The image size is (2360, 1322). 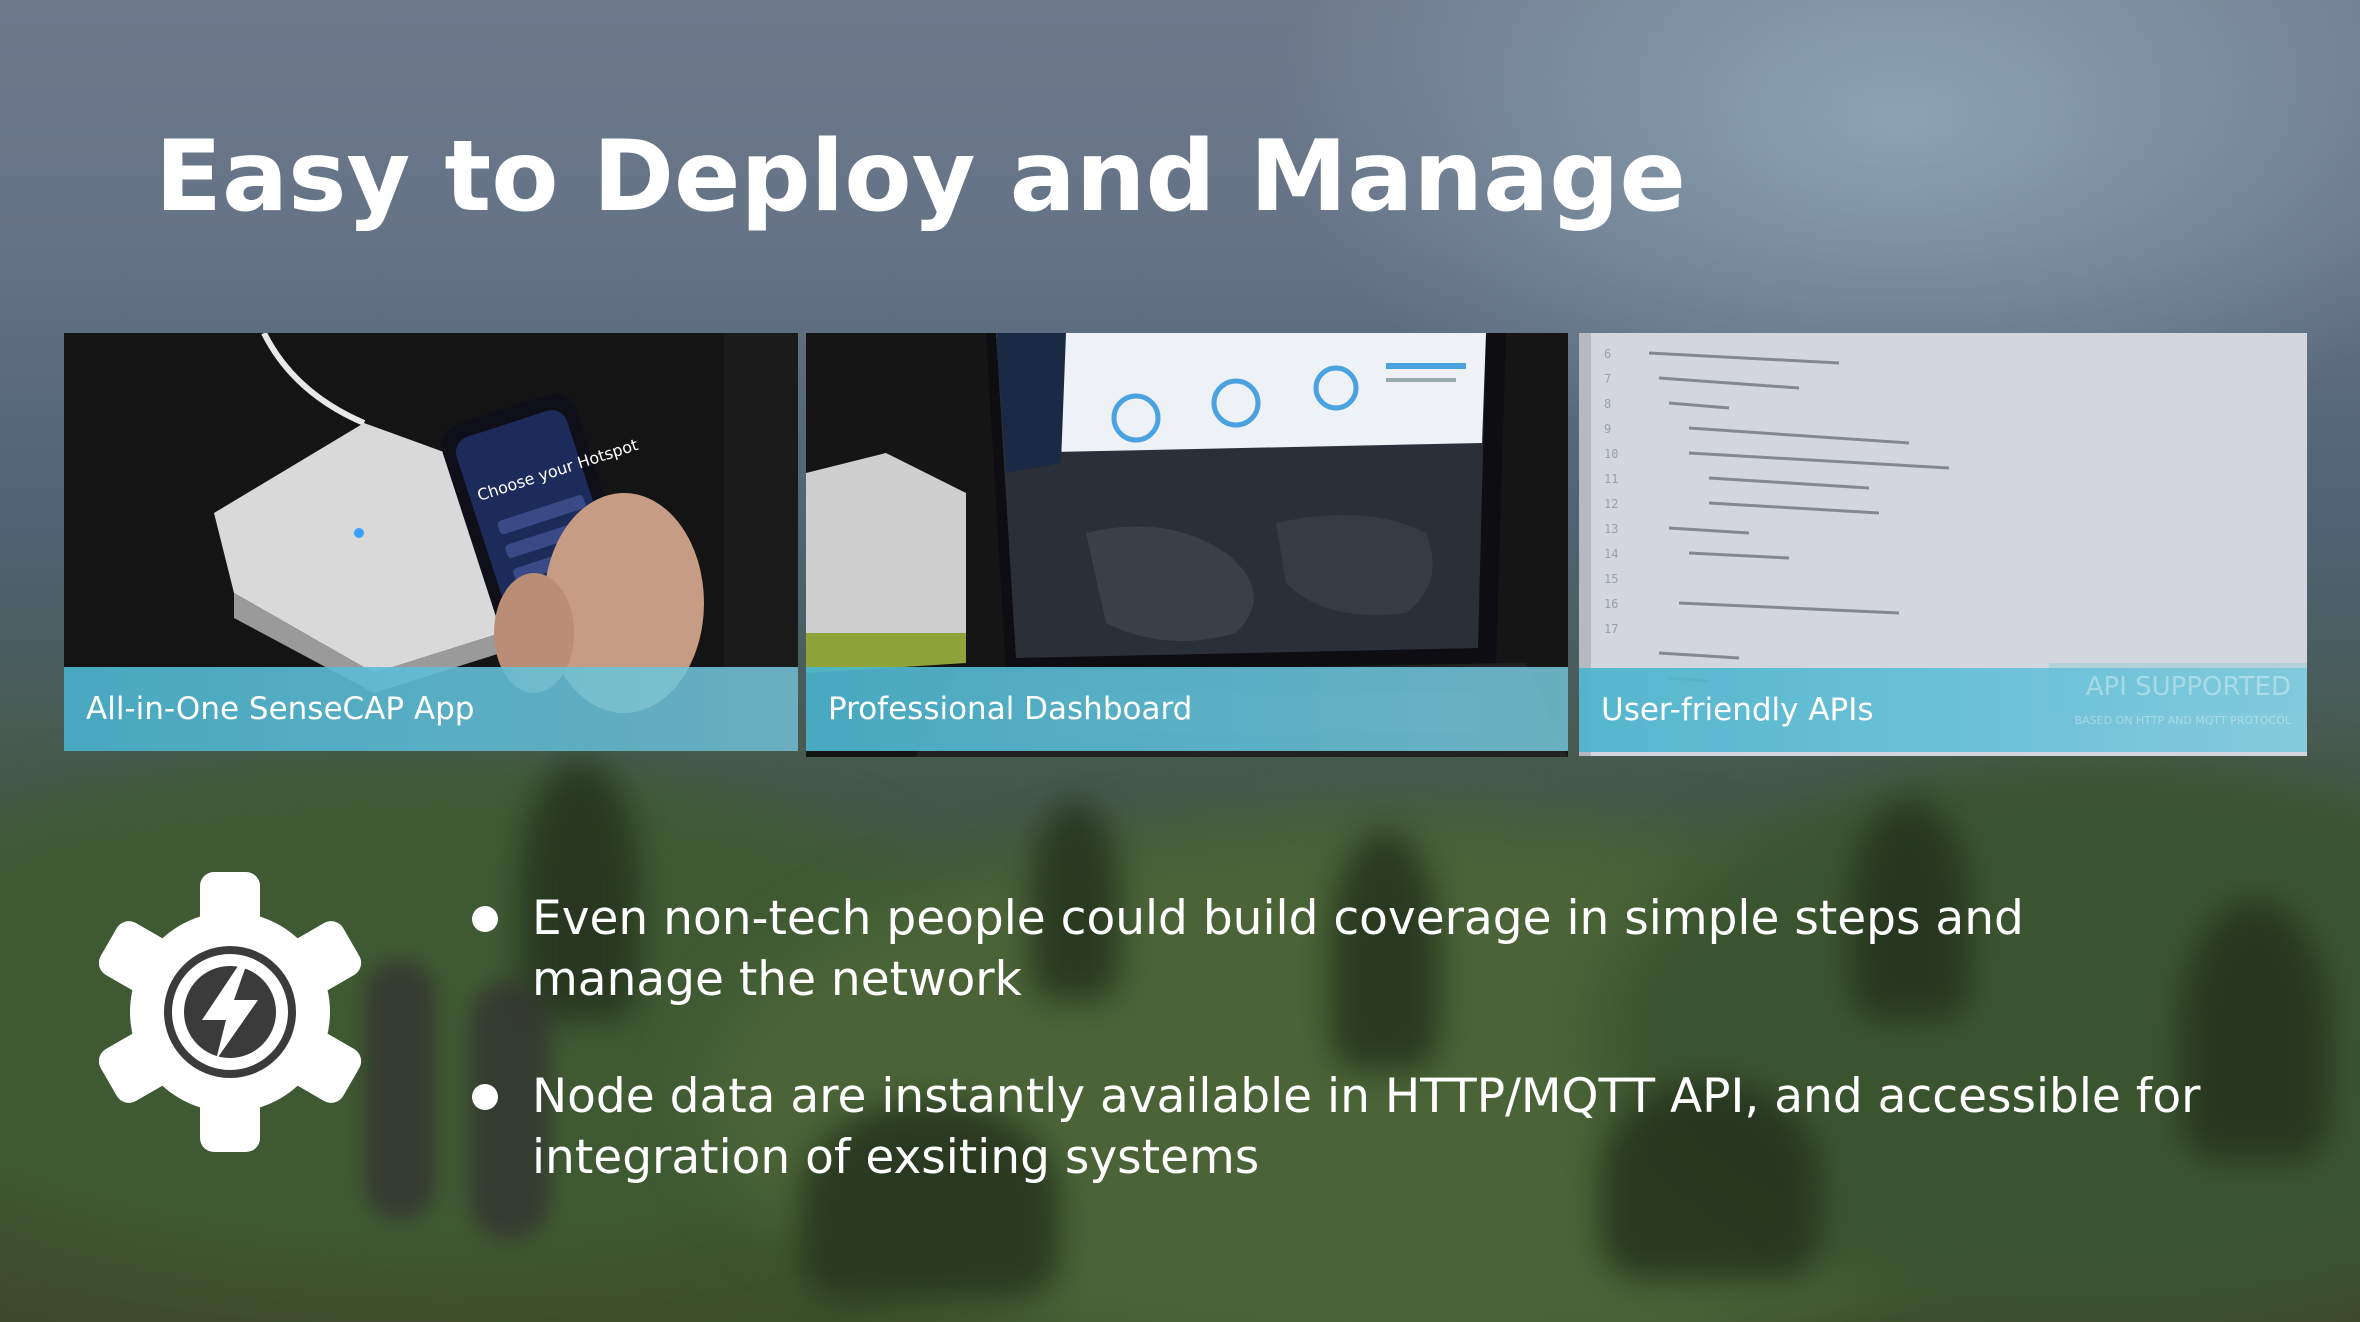 I want to click on caption-apis: User-friendly APIs, so click(x=1737, y=710).